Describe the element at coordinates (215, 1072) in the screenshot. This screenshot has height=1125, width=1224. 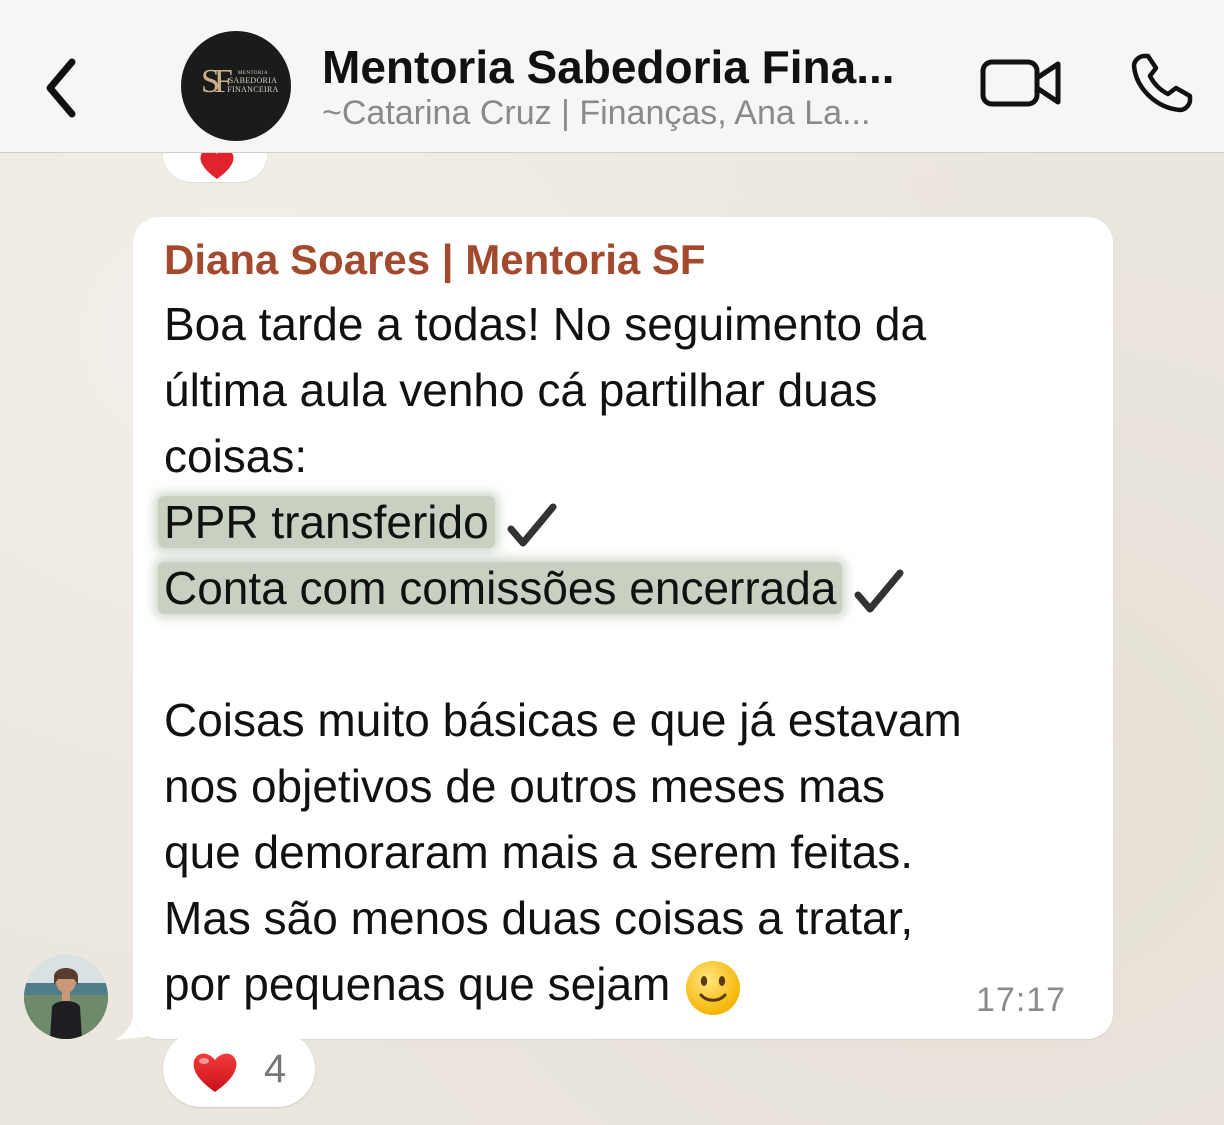
I see `red-heart-icon` at that location.